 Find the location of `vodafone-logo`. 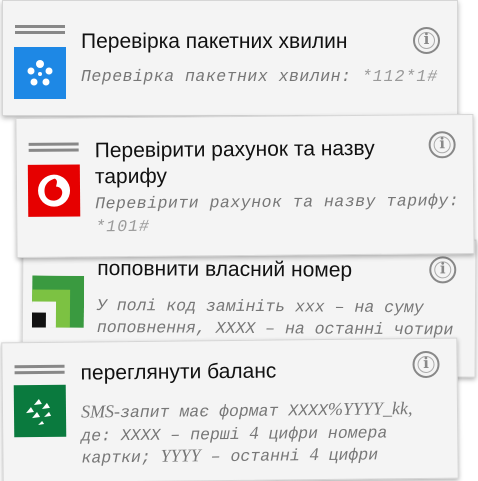

vodafone-logo is located at coordinates (54, 190).